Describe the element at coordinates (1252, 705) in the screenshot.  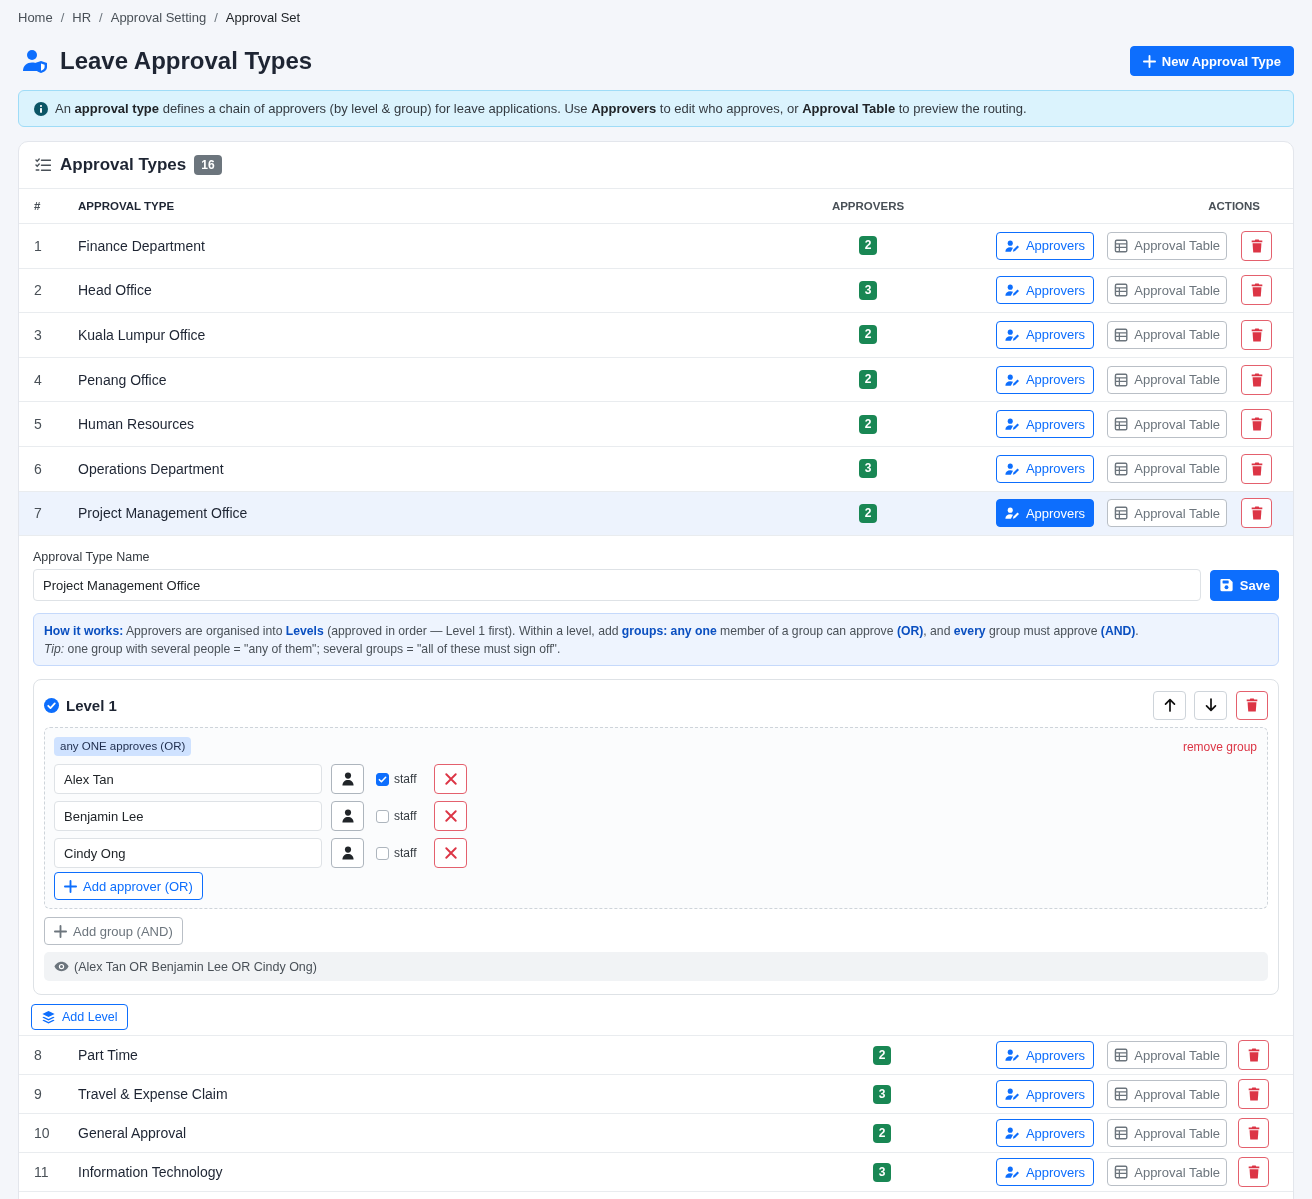
I see `delete-level-button` at that location.